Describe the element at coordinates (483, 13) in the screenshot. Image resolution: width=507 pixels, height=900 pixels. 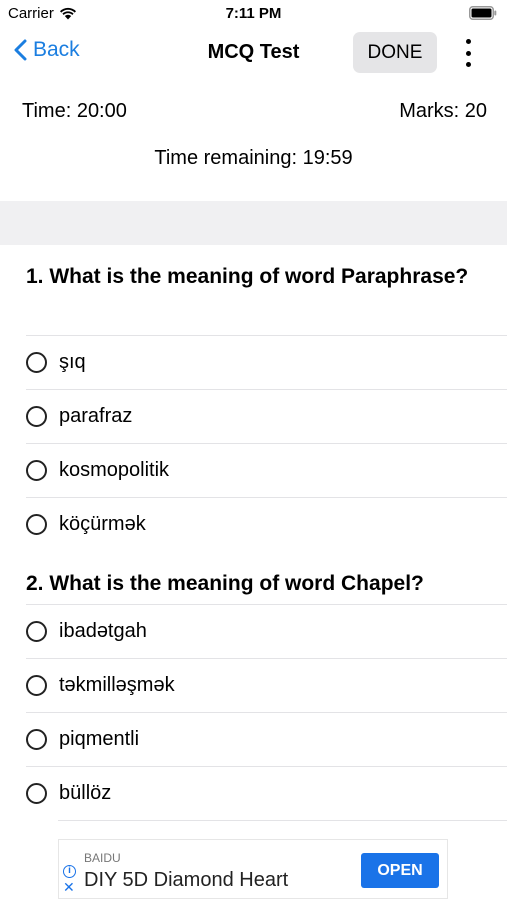
I see `battery-icon` at that location.